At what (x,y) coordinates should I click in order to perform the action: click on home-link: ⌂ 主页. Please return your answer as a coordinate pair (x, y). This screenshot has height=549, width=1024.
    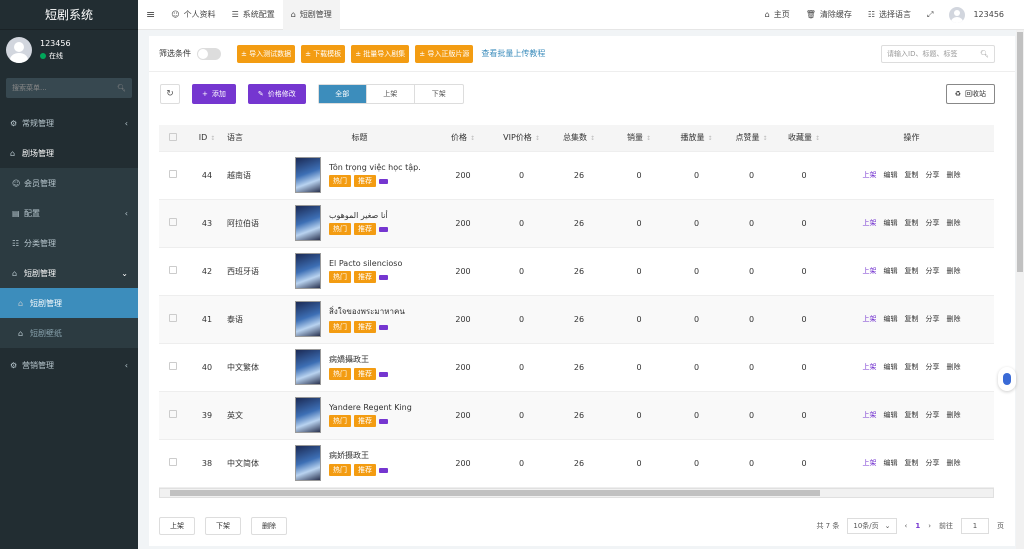
    Looking at the image, I should click on (777, 15).